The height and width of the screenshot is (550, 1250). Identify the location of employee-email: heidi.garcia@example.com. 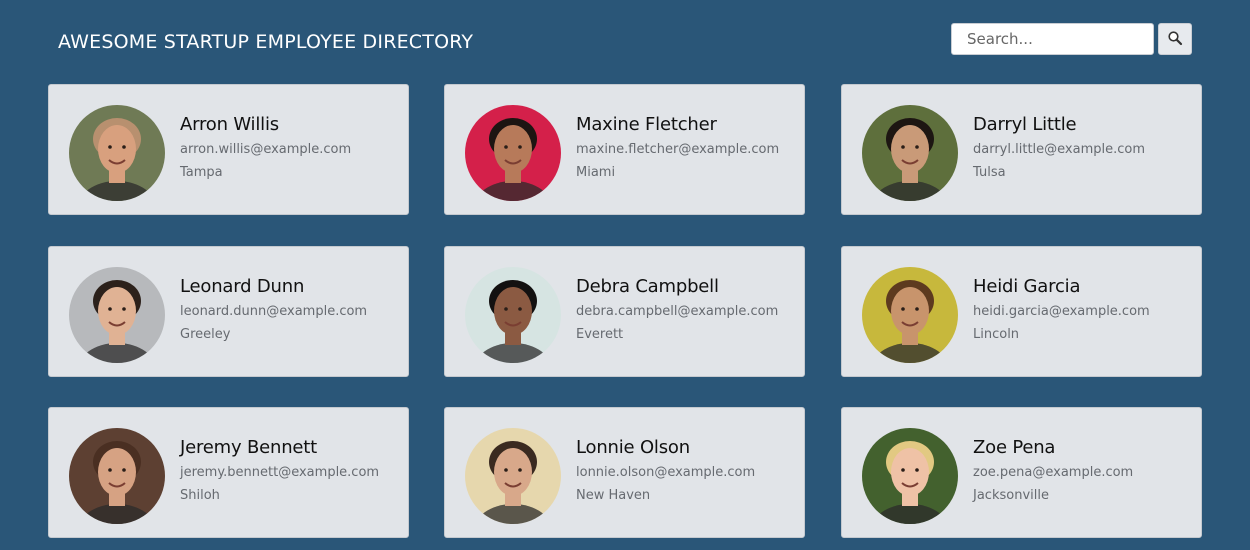
(1061, 311).